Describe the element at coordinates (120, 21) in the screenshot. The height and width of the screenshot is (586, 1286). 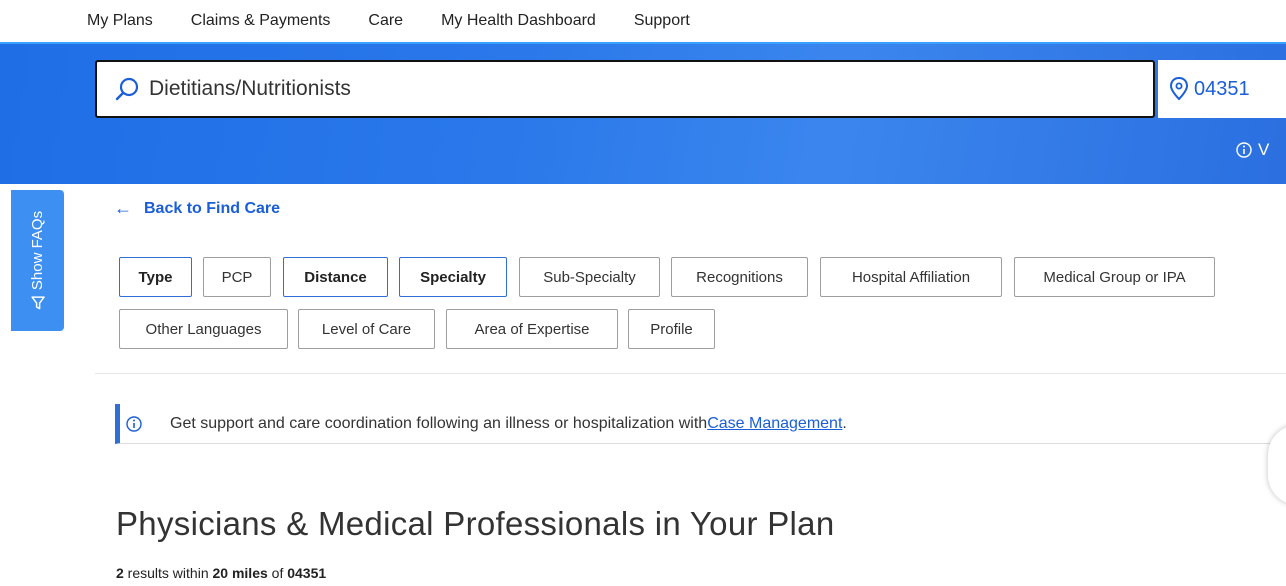
I see `nav-my-plans: My Plans` at that location.